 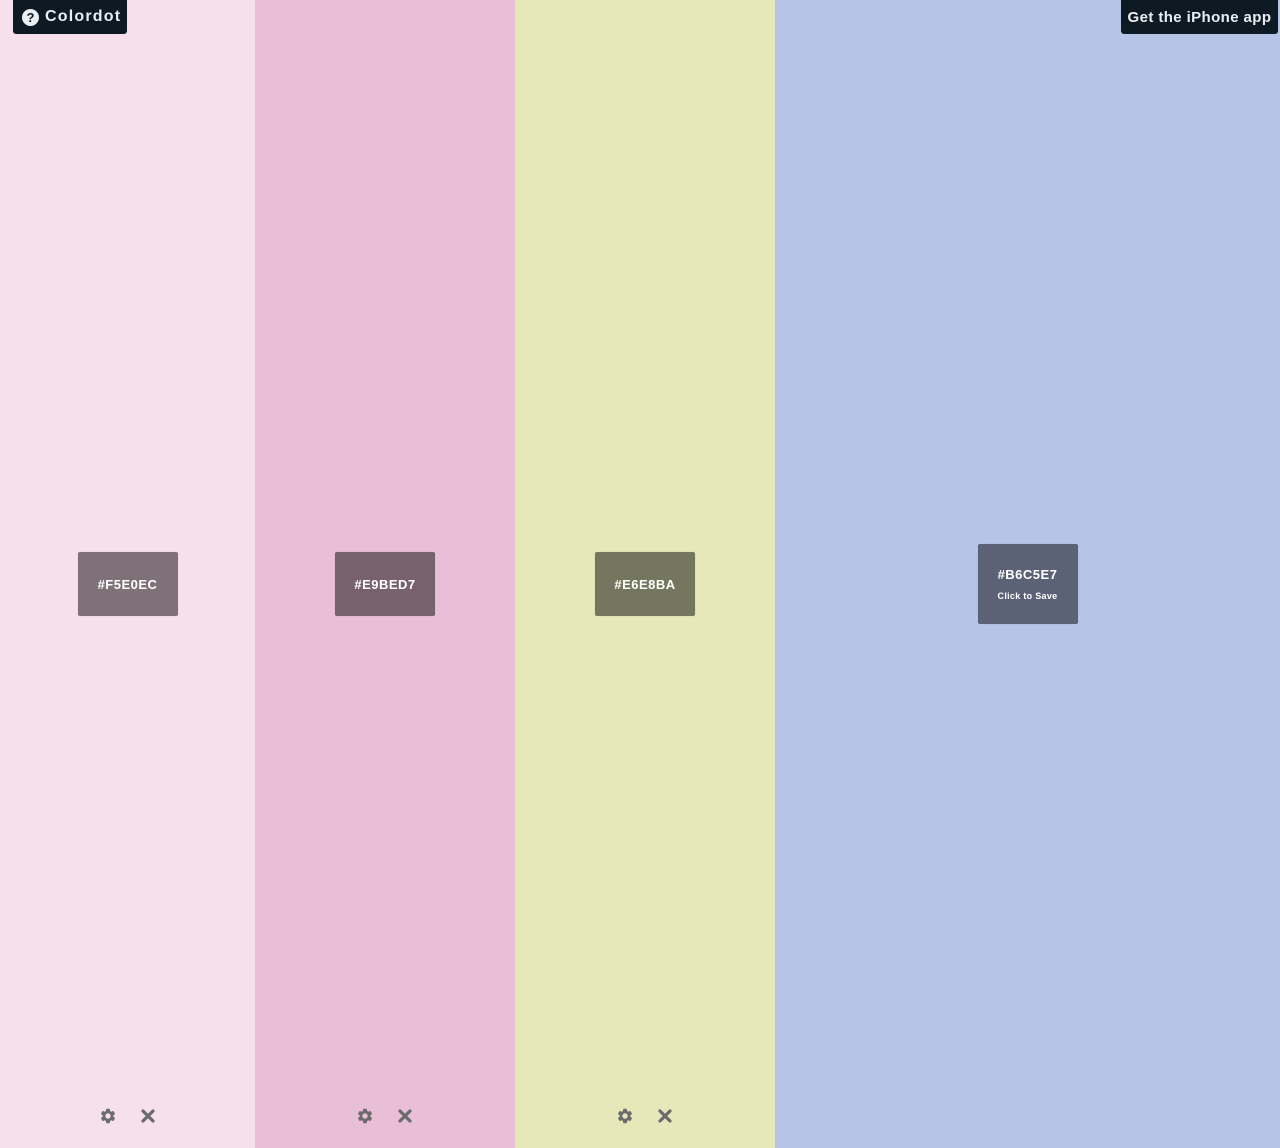 I want to click on hex-value: #F5E0EC, so click(x=127, y=584).